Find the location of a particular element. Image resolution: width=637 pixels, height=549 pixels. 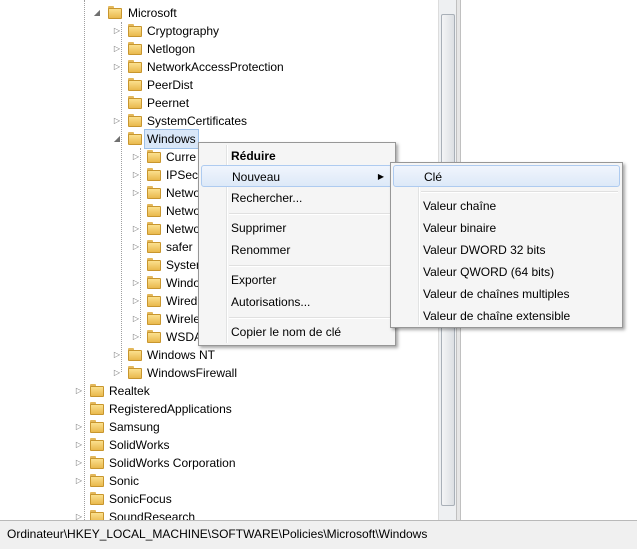

tree-node-label: WSDA is located at coordinates (184, 337).